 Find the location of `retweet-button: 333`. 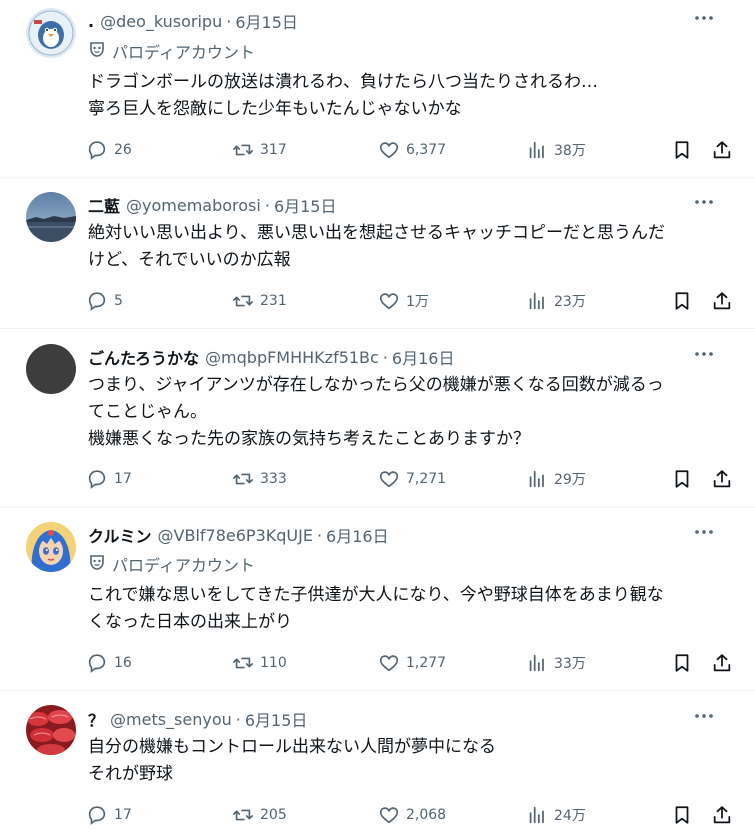

retweet-button: 333 is located at coordinates (259, 479).